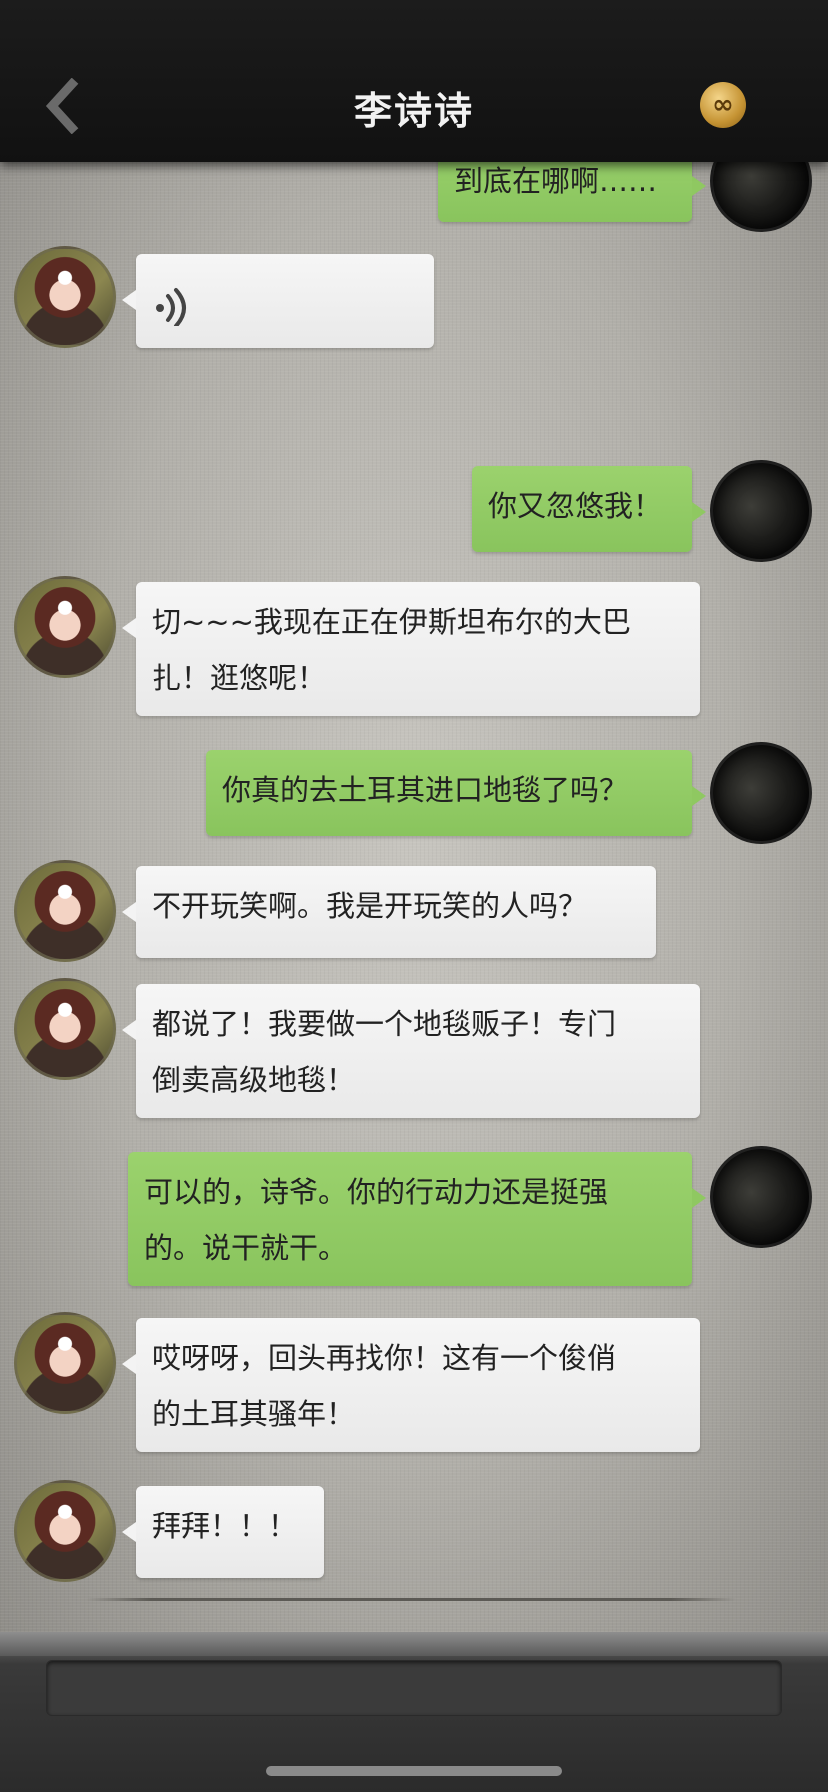 The image size is (828, 1792). What do you see at coordinates (417, 1219) in the screenshot?
I see `message-bubble-sent: 可以的，诗爷。你的行动力还是挺强 的。说干就干。` at bounding box center [417, 1219].